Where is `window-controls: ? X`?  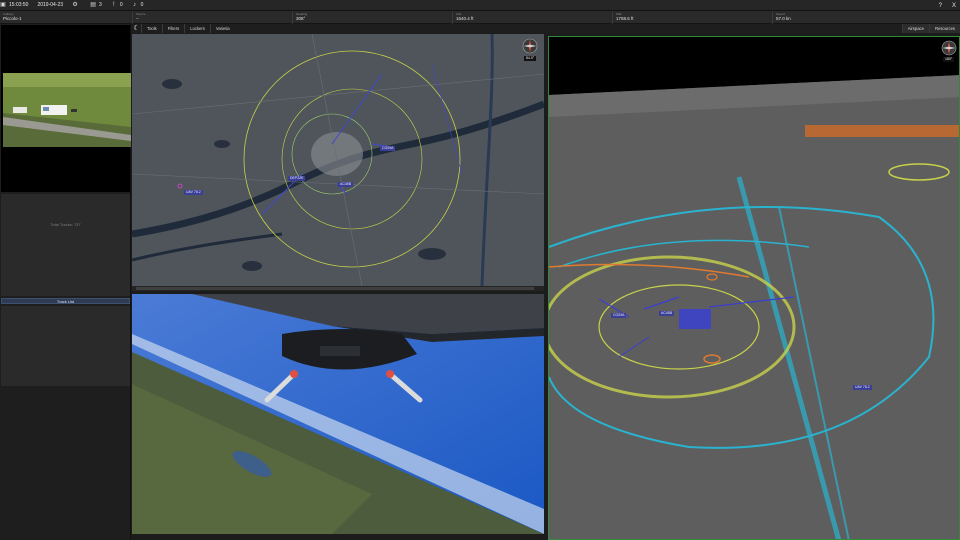 window-controls: ? X is located at coordinates (942, 5).